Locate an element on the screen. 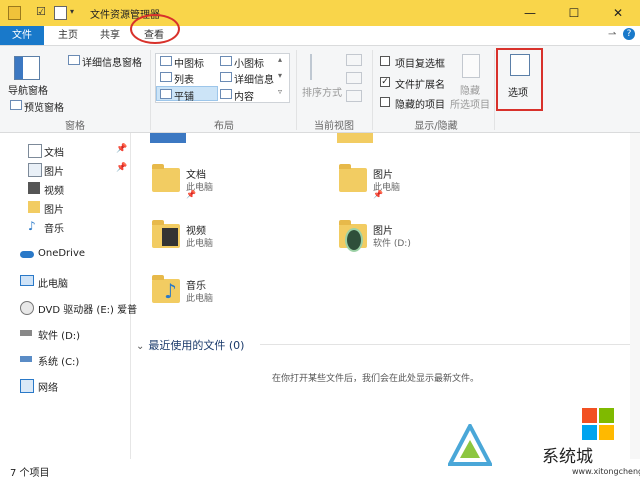 The width and height of the screenshot is (640, 484). nav-item-videos: 视频 is located at coordinates (65, 188).